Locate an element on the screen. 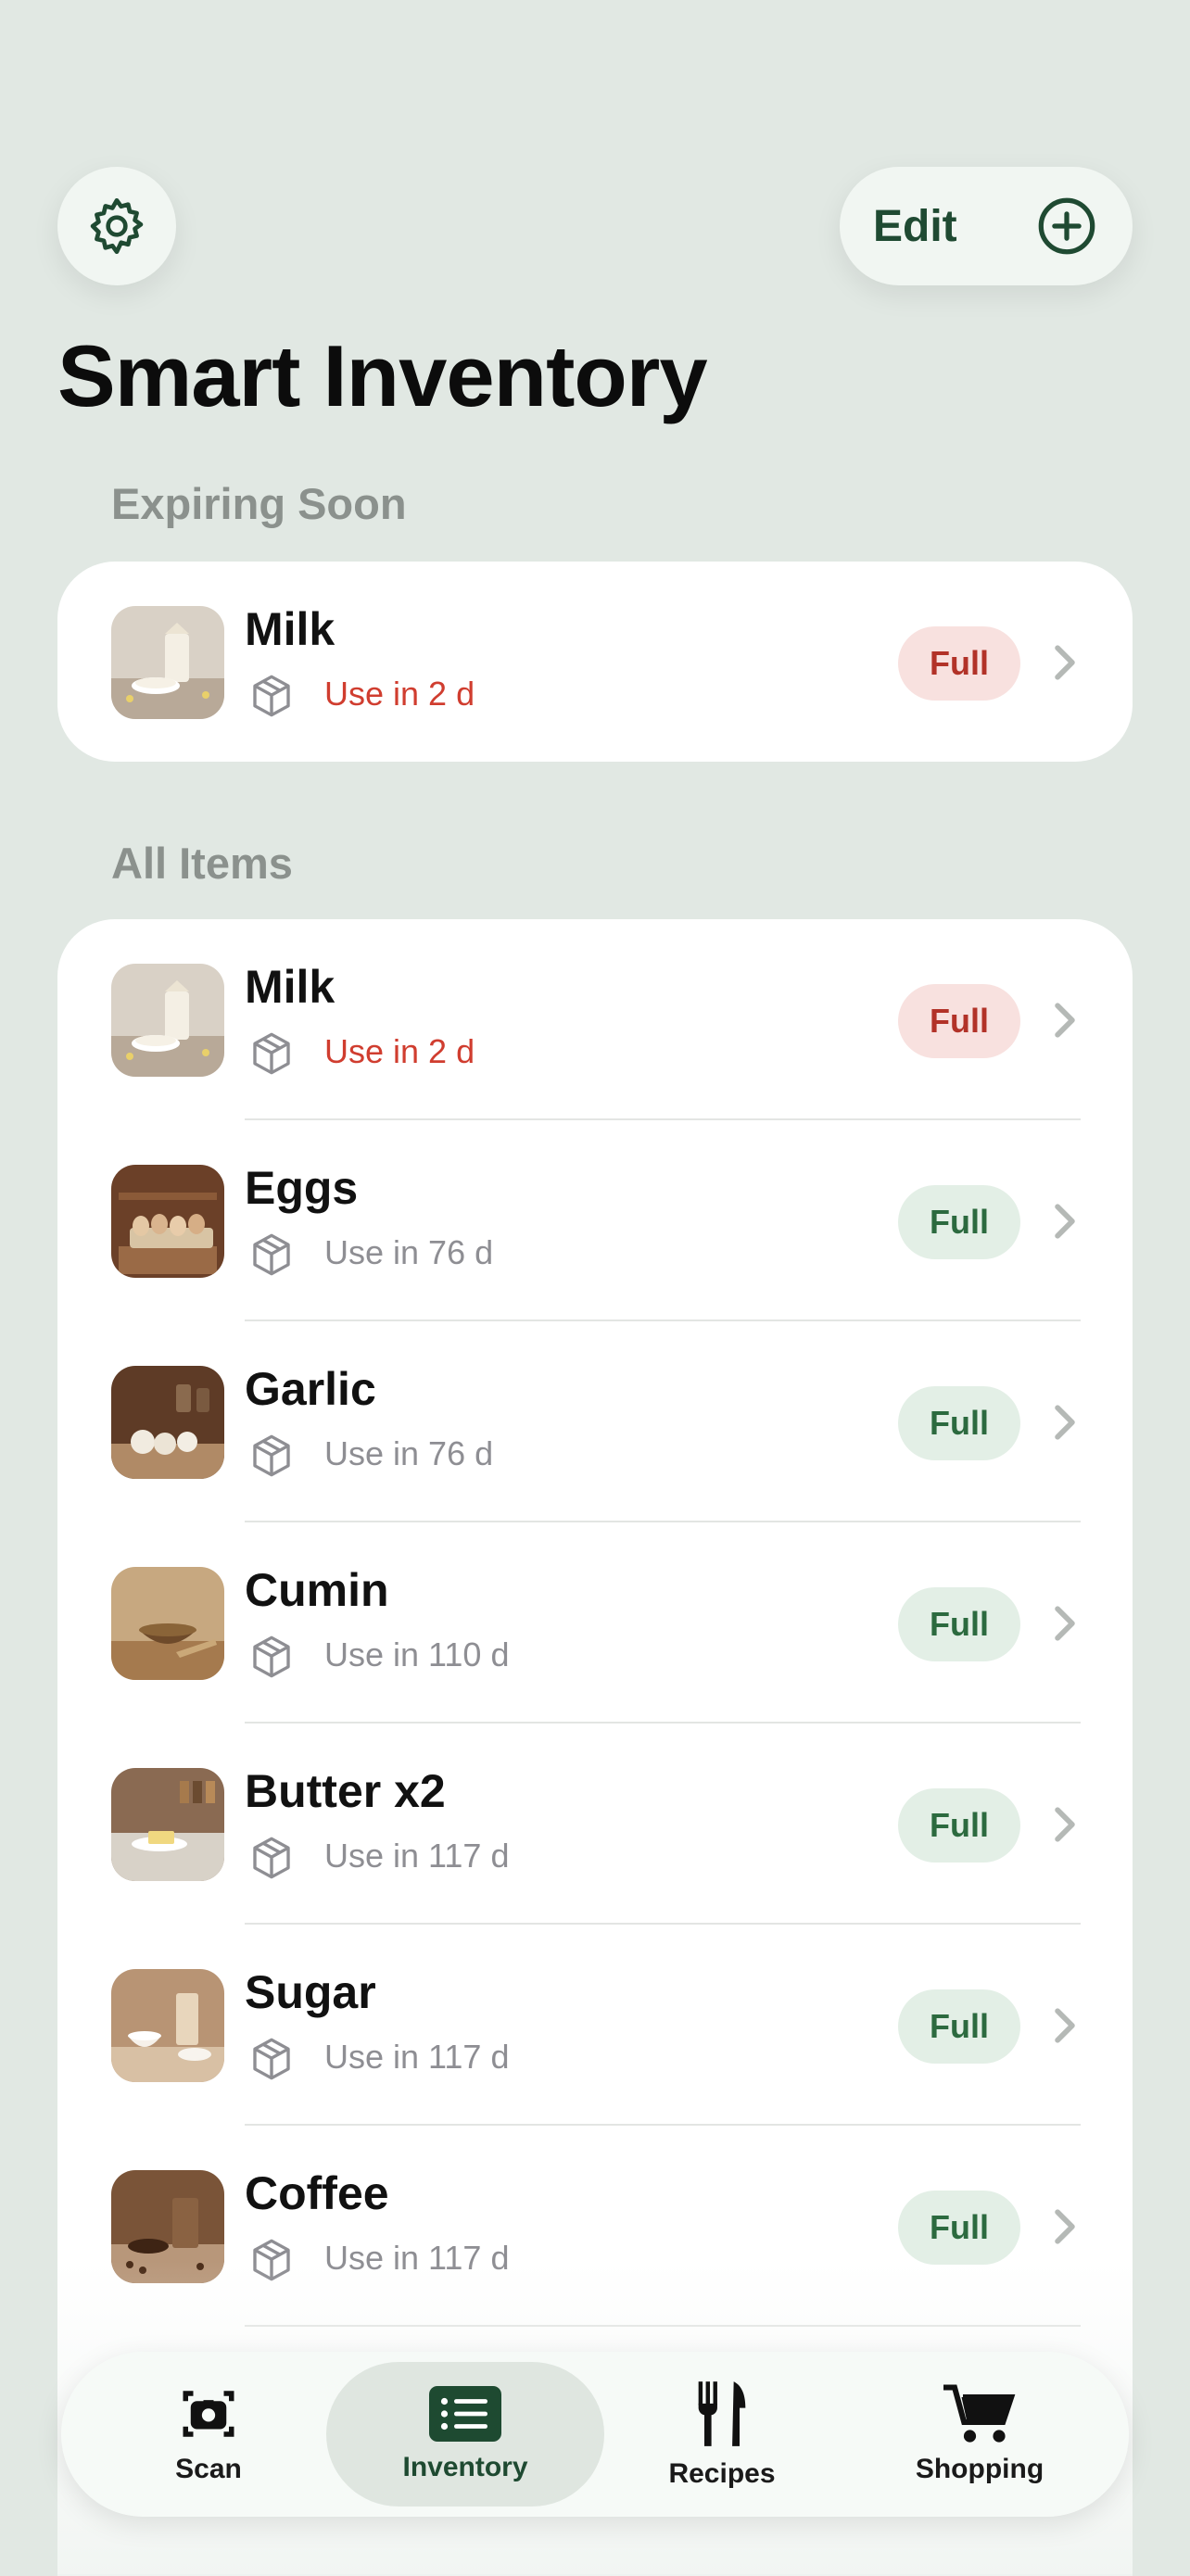  item-thumbnail-coffee is located at coordinates (167, 2226).